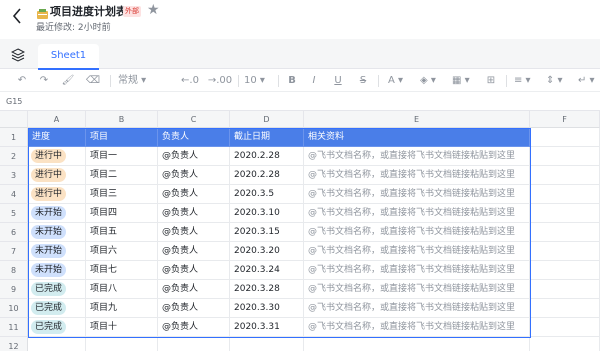 Image resolution: width=600 pixels, height=351 pixels. I want to click on column-header-a: A, so click(57, 119).